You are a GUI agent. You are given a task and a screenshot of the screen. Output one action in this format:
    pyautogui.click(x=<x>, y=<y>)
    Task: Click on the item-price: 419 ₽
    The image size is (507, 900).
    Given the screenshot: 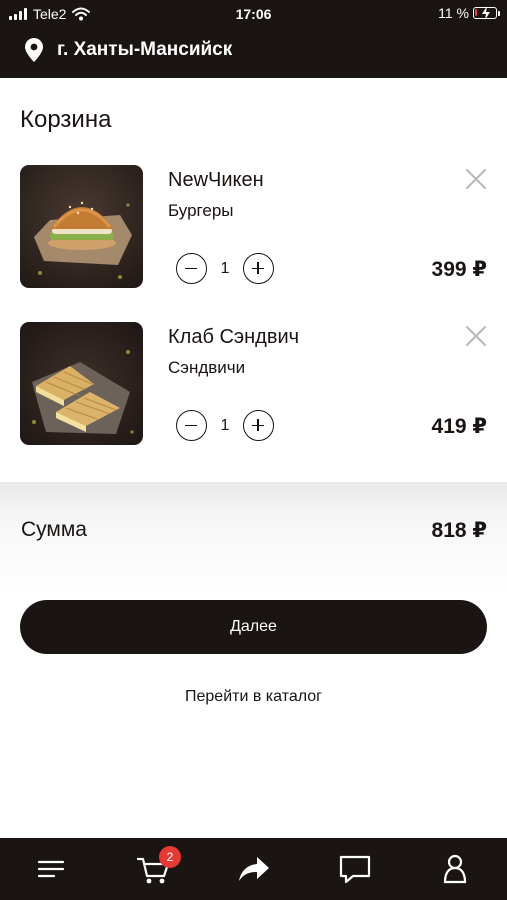 What is the action you would take?
    pyautogui.click(x=459, y=426)
    